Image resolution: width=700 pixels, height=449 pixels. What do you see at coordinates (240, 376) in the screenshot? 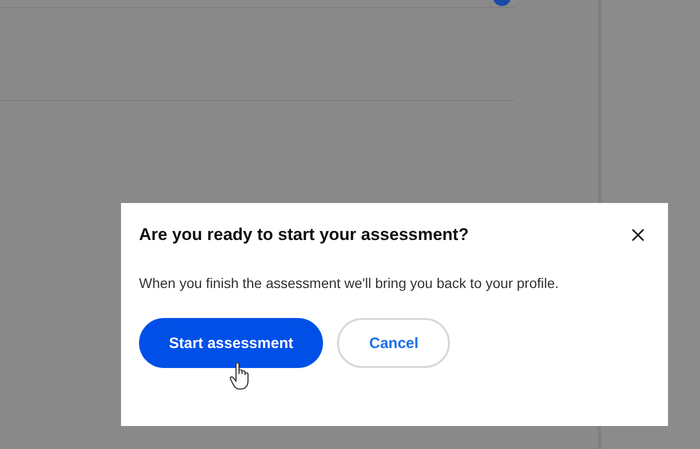
I see `pointer-icon` at bounding box center [240, 376].